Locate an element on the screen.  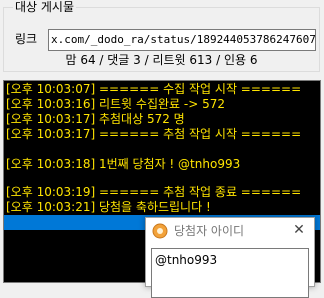
winner-id-dialog: 당첨자 아이디 ✕ @tnho993 is located at coordinates (230, 257).